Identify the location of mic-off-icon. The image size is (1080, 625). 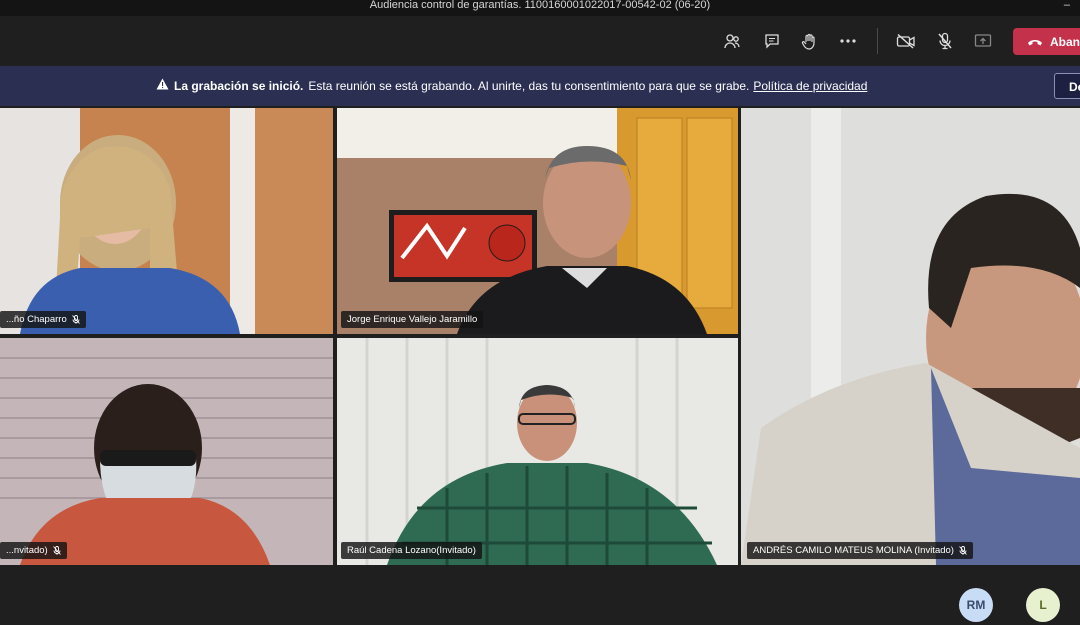
(945, 41).